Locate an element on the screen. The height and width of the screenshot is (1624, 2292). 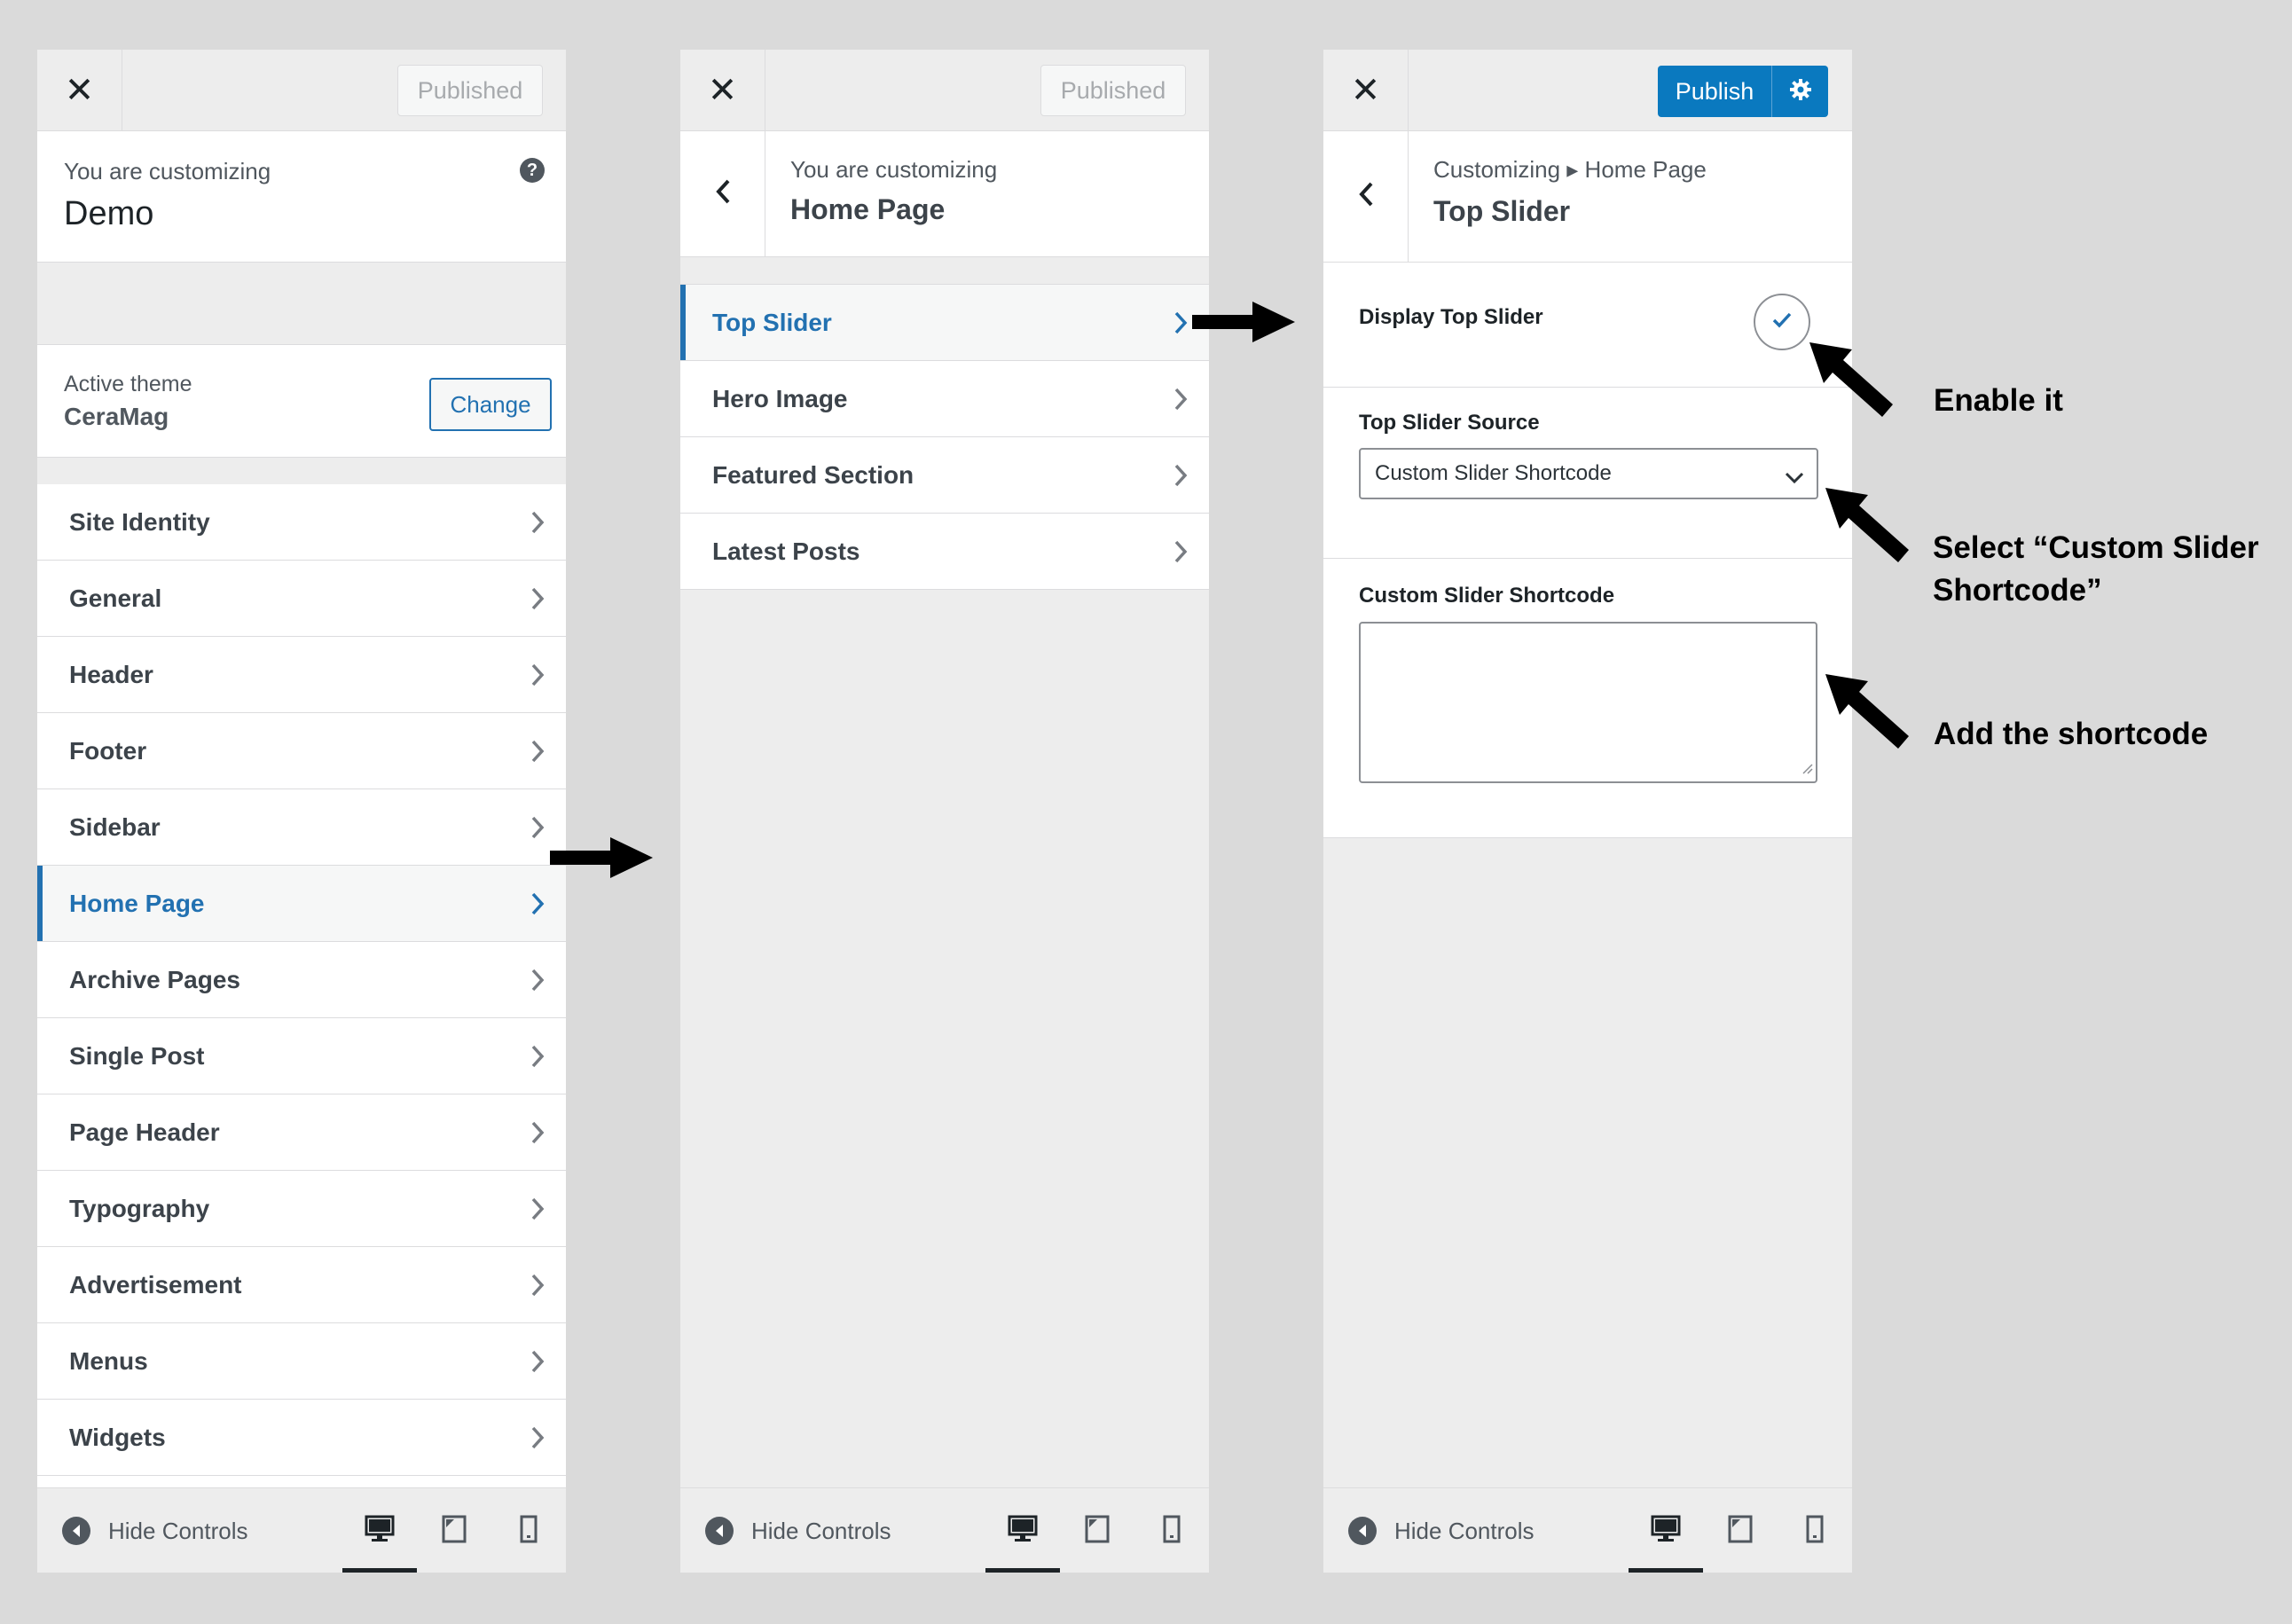
annotation-enable: Enable it is located at coordinates (1998, 400).